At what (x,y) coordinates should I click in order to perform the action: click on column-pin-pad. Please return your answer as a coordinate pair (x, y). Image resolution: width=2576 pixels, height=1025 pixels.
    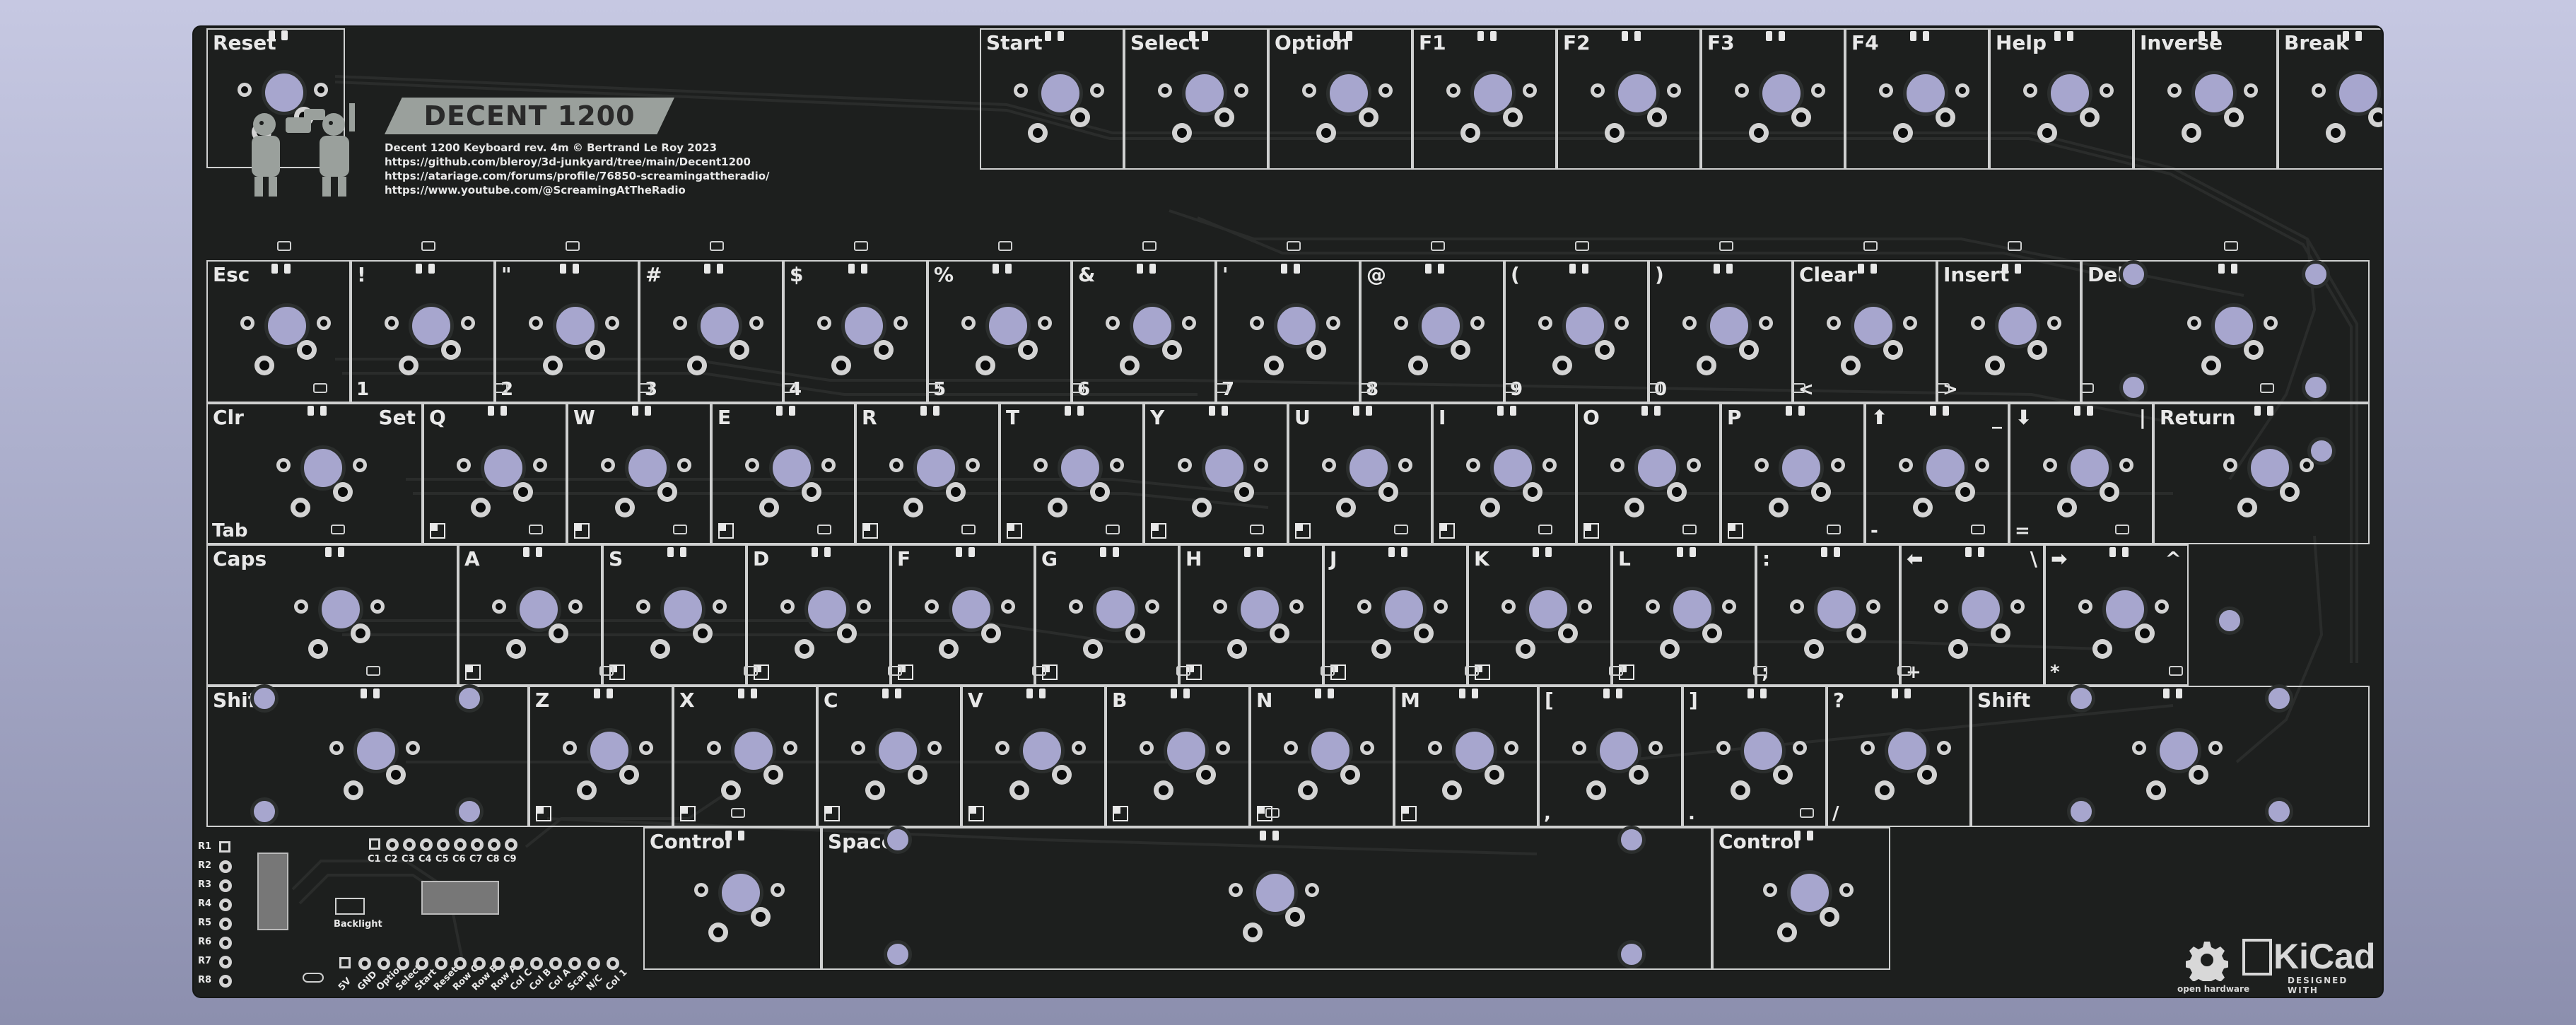
    Looking at the image, I should click on (410, 844).